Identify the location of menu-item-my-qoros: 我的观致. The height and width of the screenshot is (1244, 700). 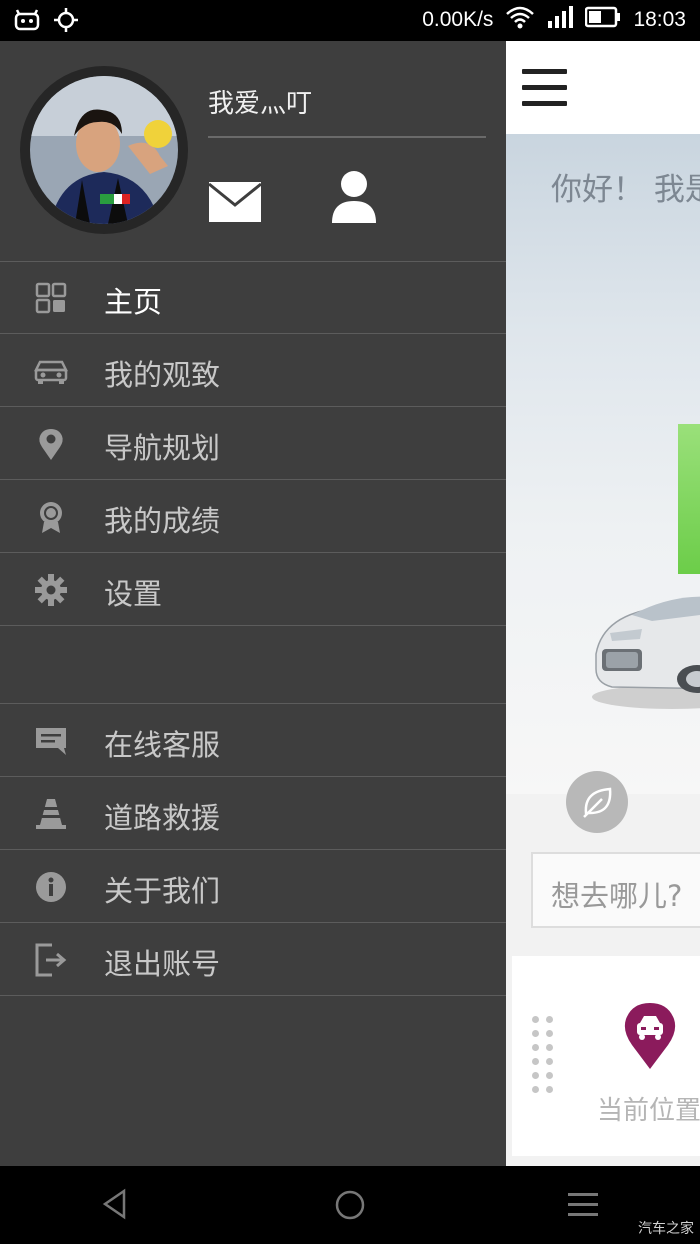
(253, 370).